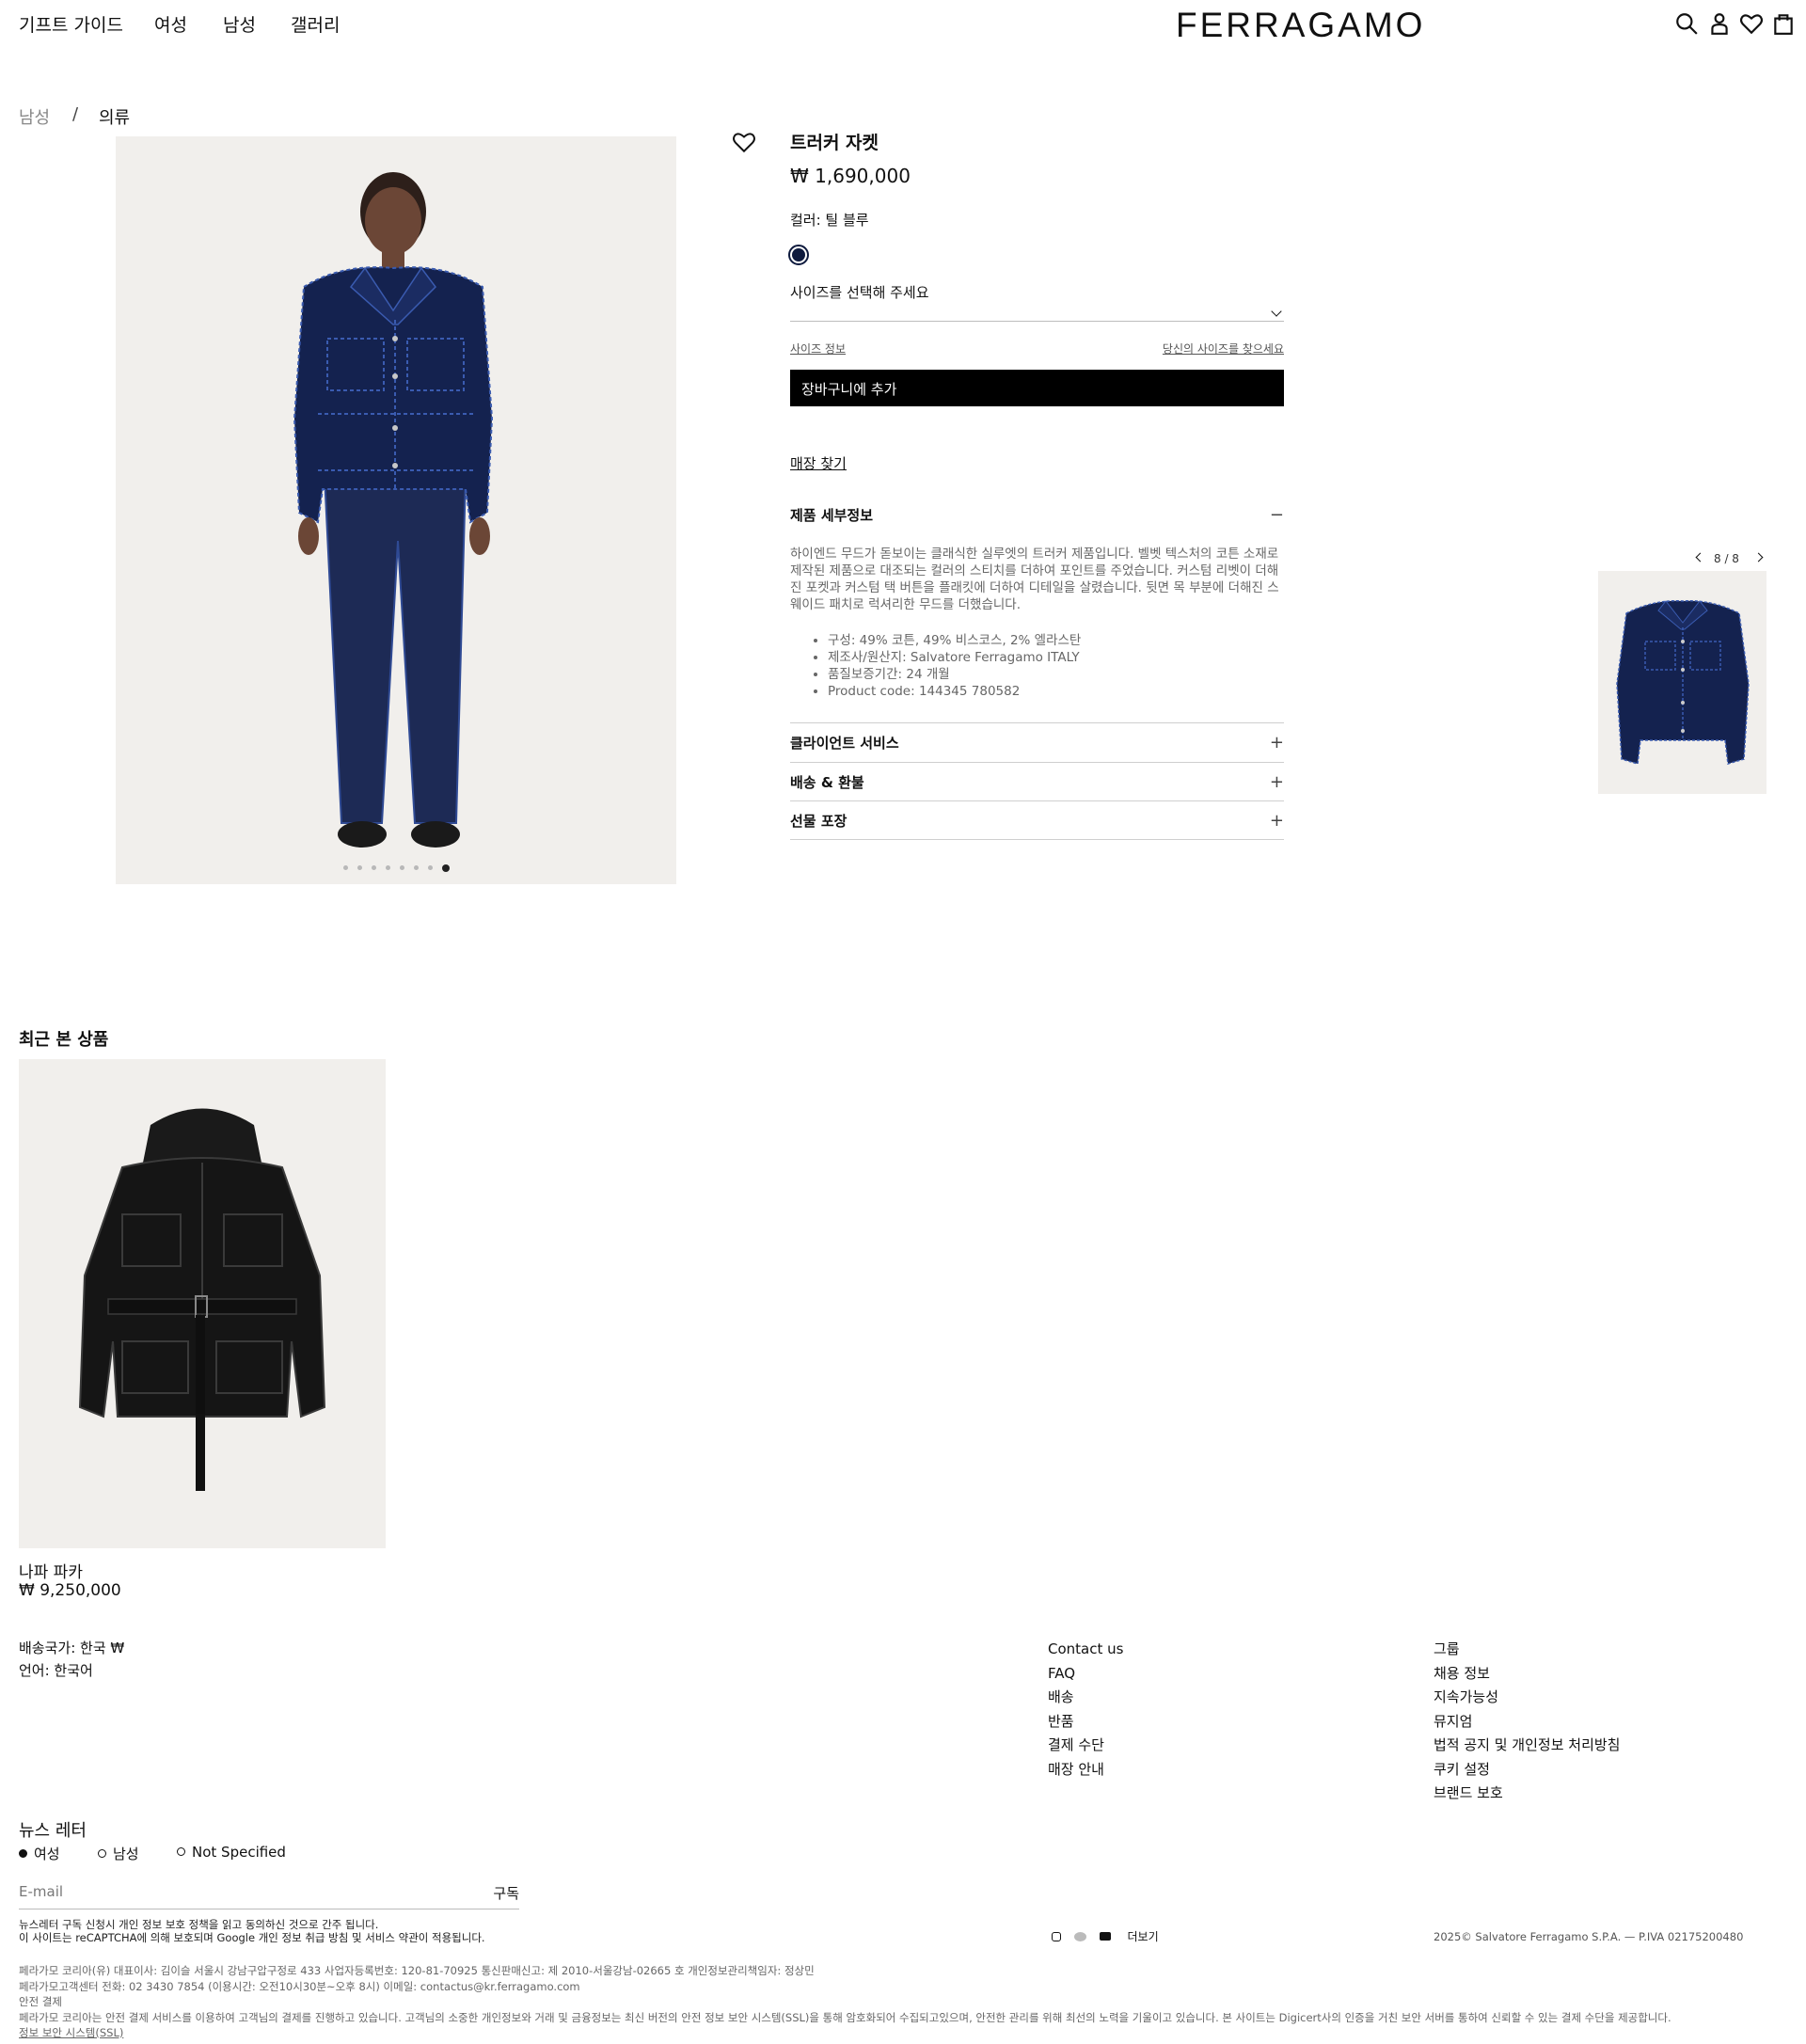 This screenshot has height=2044, width=1806. I want to click on thumbnail-image, so click(1682, 682).